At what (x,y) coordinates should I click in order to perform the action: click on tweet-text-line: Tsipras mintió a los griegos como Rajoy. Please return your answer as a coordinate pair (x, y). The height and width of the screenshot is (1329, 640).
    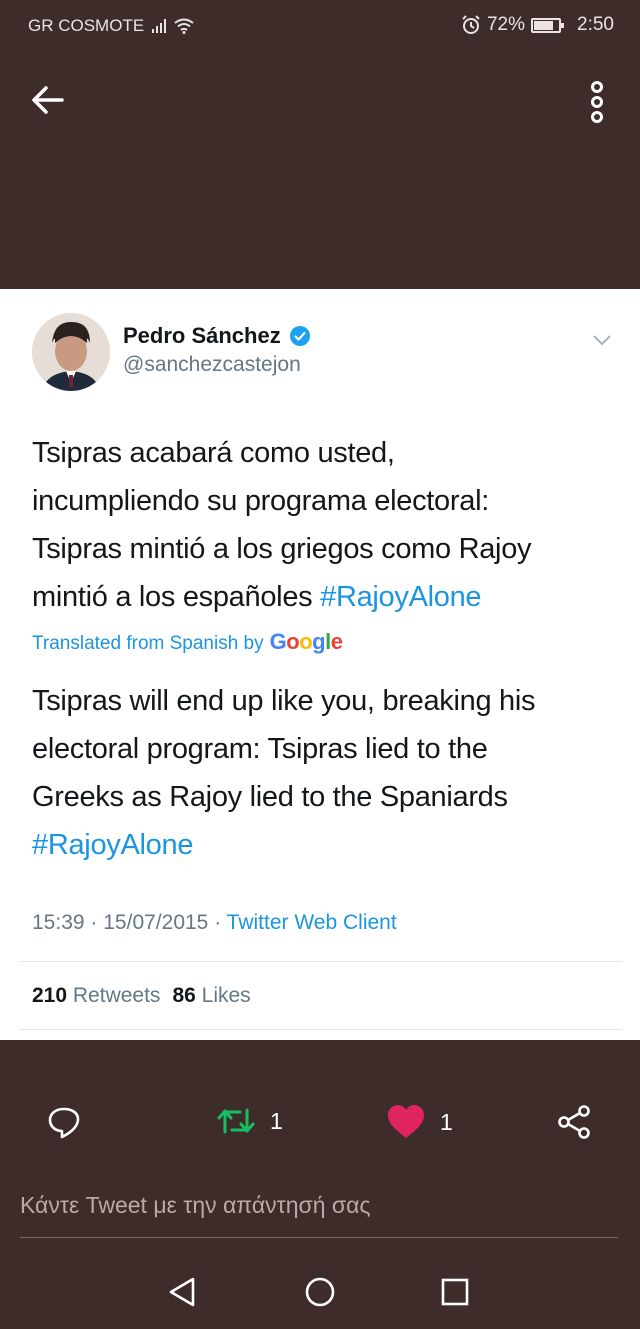
    Looking at the image, I should click on (282, 549).